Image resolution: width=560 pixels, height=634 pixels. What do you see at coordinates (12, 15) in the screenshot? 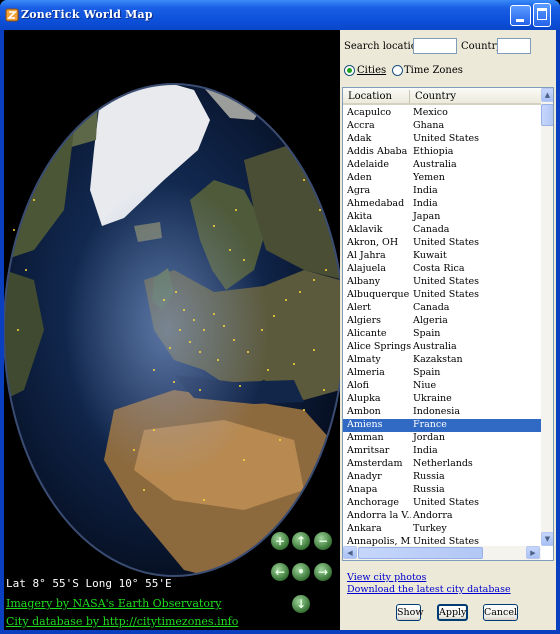
I see `app-clock-icon` at bounding box center [12, 15].